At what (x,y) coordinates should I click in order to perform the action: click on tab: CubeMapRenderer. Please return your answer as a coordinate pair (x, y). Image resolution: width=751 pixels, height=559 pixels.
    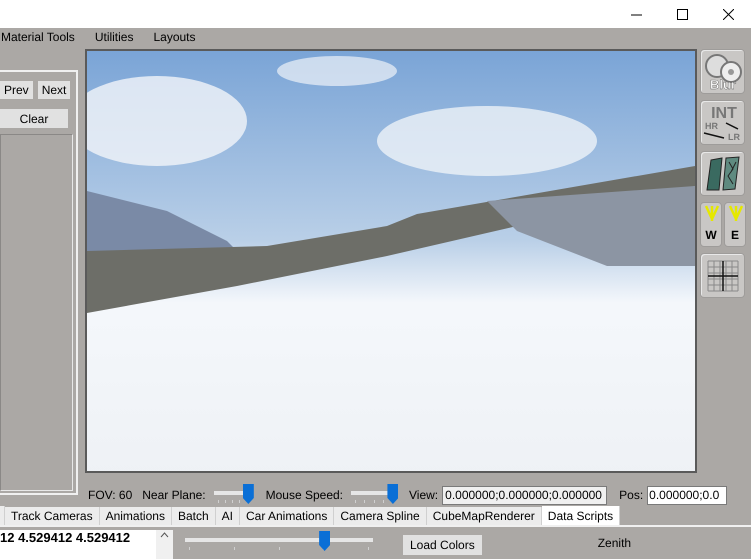
    Looking at the image, I should click on (484, 516).